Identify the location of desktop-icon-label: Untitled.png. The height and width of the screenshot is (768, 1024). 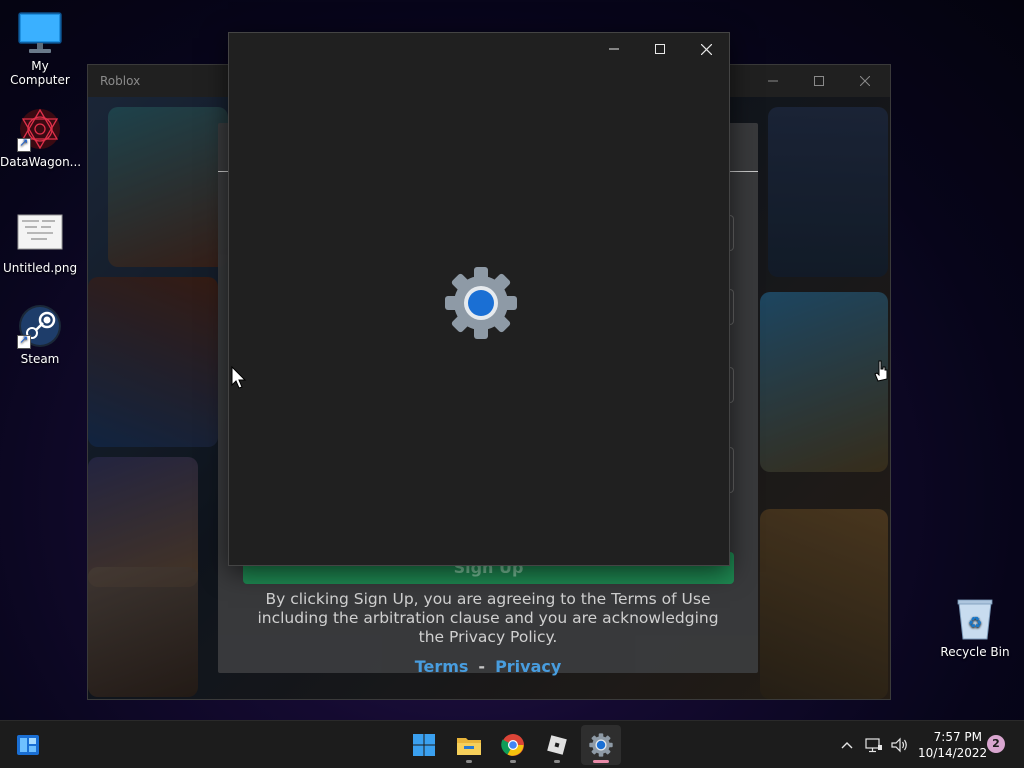
(40, 268).